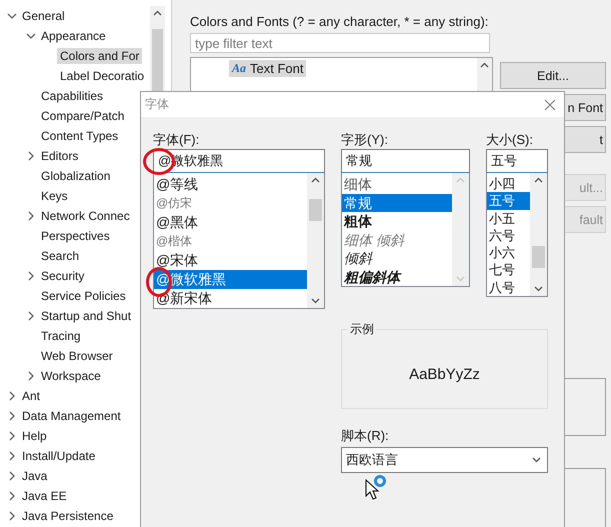 The width and height of the screenshot is (611, 527). What do you see at coordinates (508, 218) in the screenshot?
I see `list-option: 小五` at bounding box center [508, 218].